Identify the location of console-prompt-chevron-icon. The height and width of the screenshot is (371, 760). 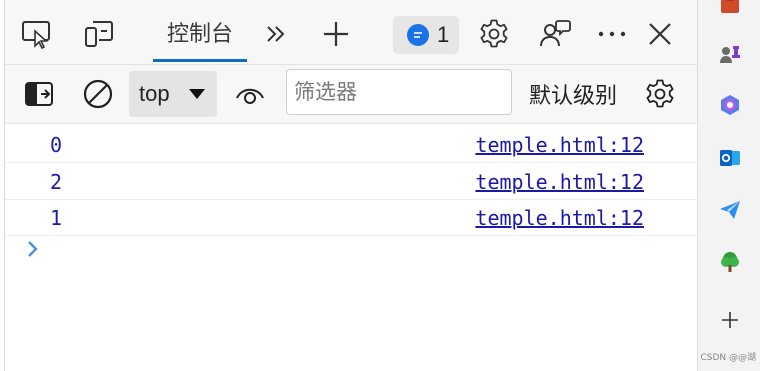
(35, 250).